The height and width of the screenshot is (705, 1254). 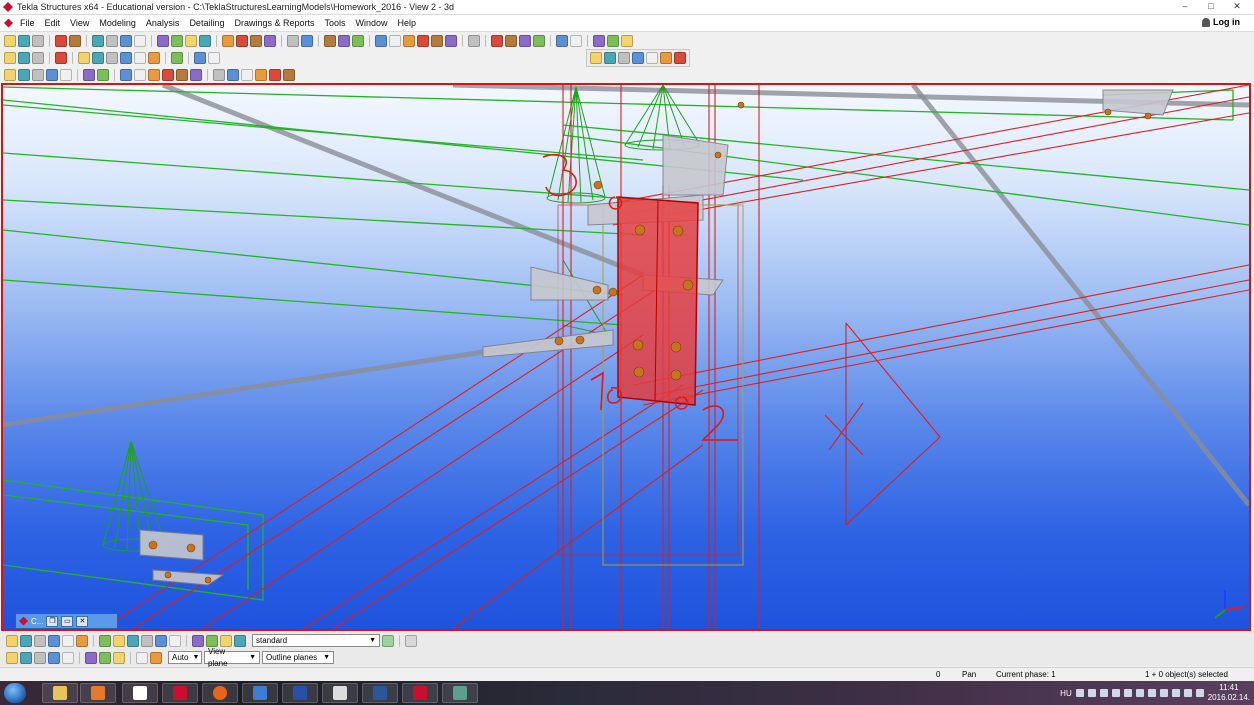 I want to click on wifi-icon, so click(x=1163, y=693).